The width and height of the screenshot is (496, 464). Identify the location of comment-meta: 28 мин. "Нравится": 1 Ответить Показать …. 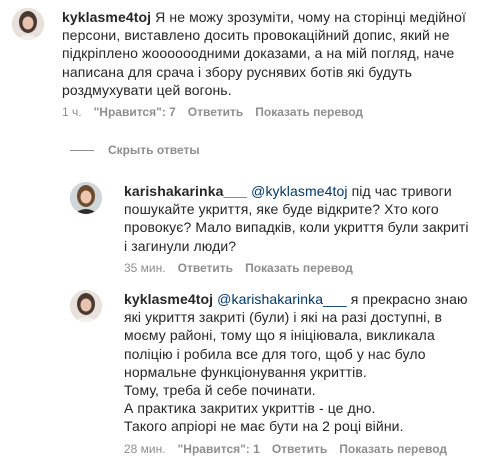
(299, 449).